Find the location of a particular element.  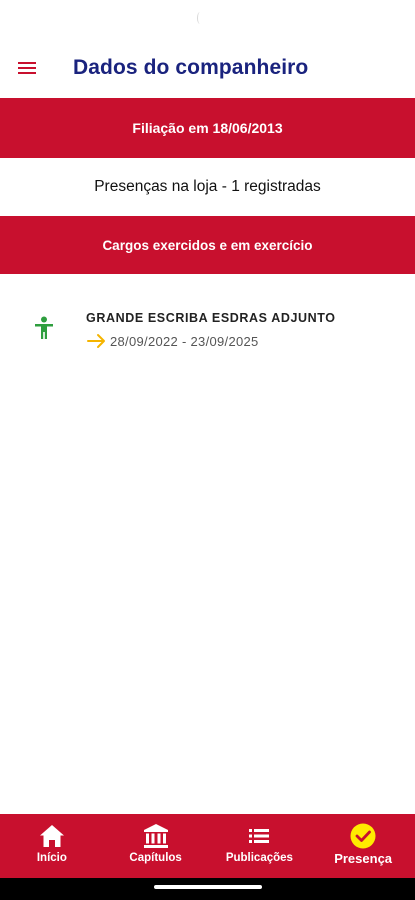

hamburger-menu-icon is located at coordinates (29, 69).